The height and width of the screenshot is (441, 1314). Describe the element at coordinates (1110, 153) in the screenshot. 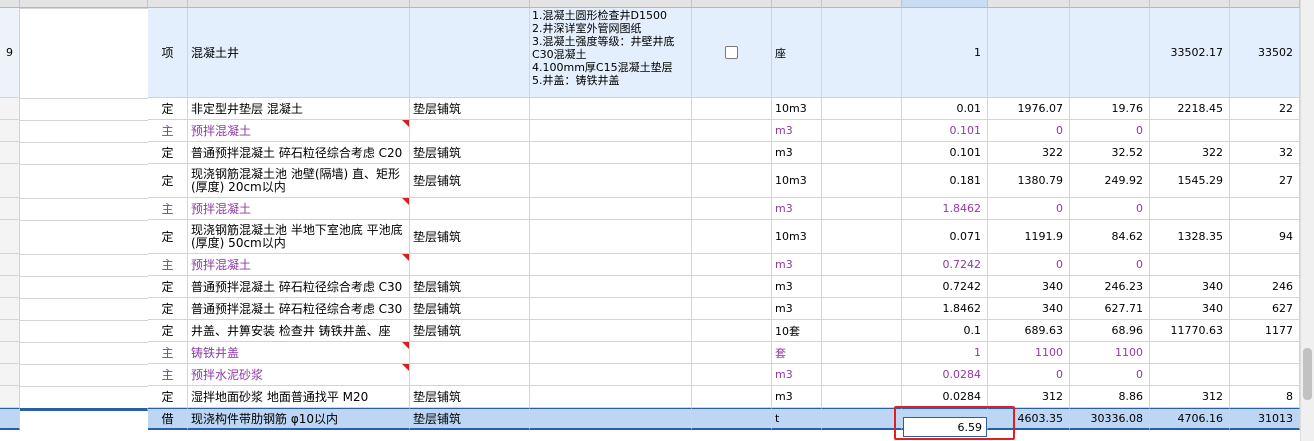

I see `cell-total-price: 32.52` at that location.